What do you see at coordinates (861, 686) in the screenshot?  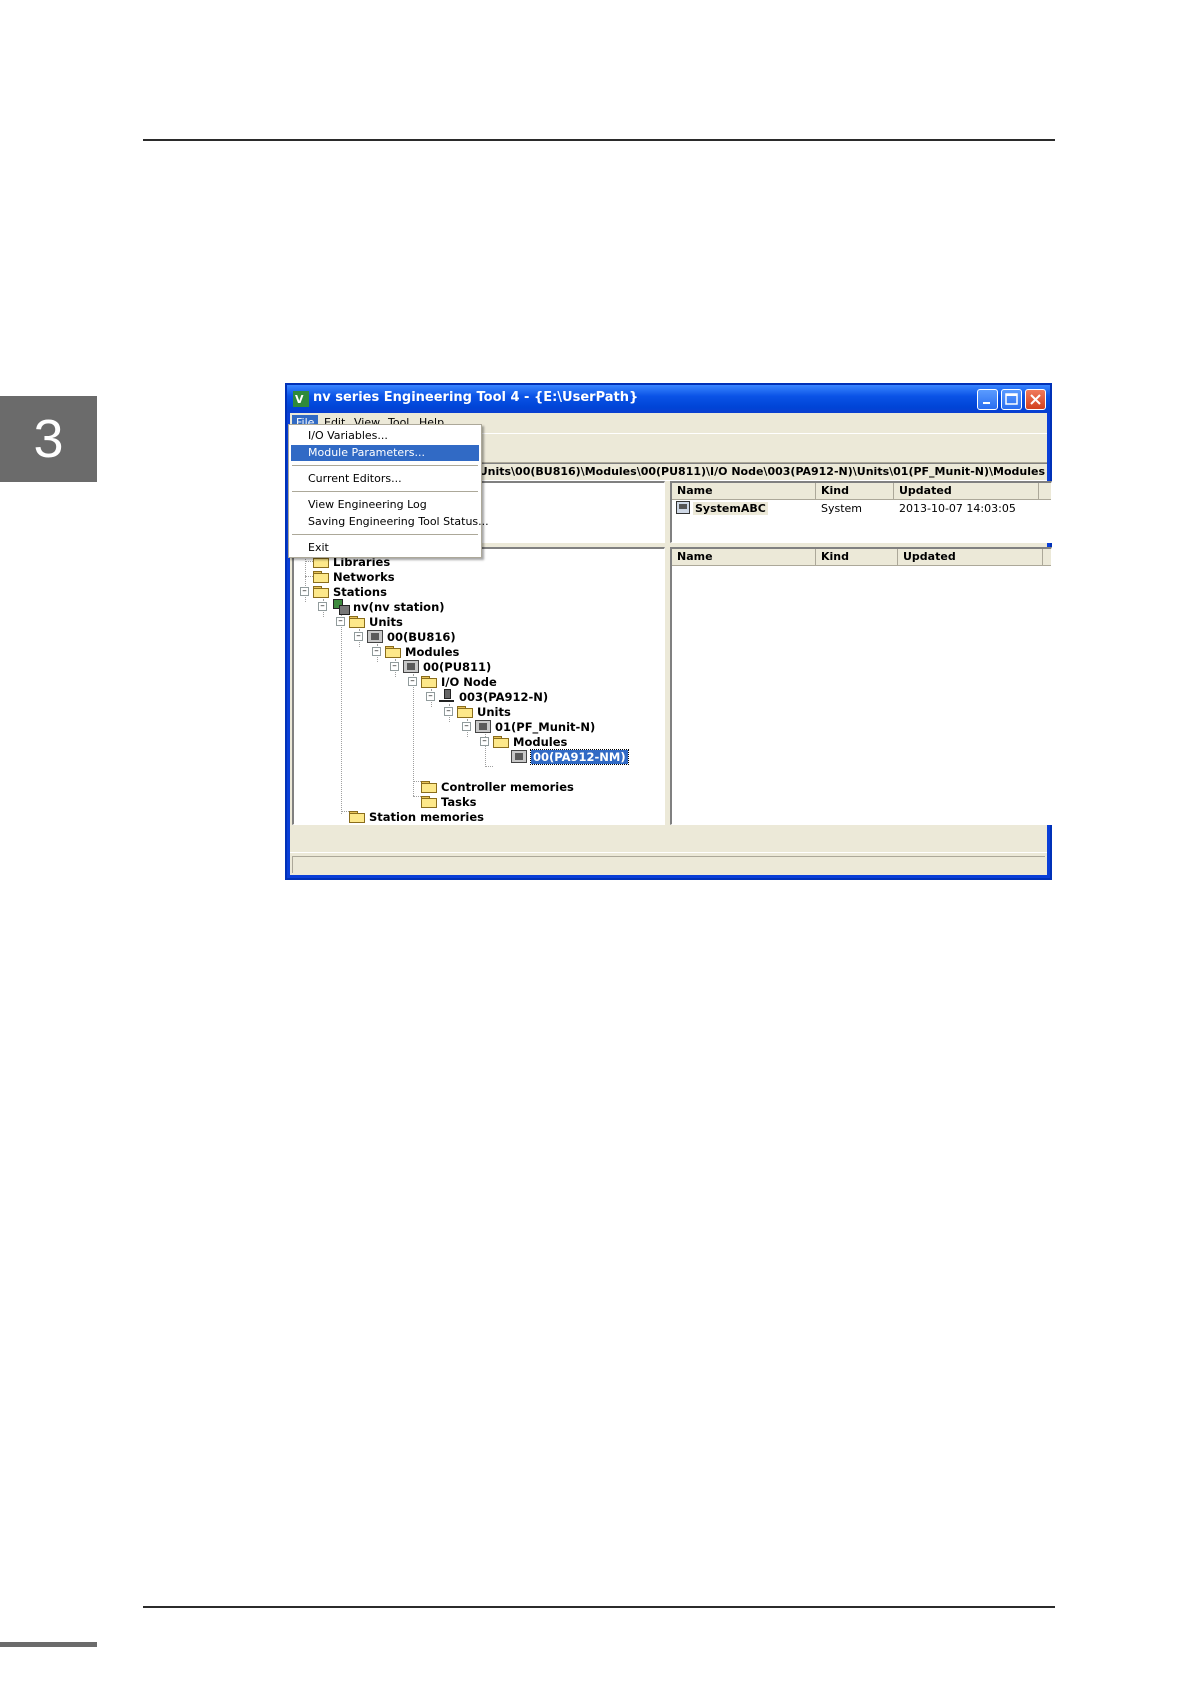 I see `bottom-list-view: Name Kind Updated` at bounding box center [861, 686].